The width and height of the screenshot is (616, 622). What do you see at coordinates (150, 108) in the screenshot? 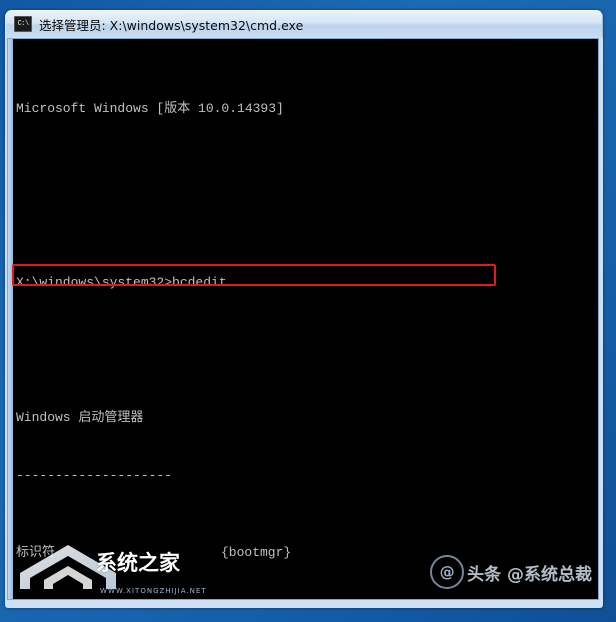
I see `output-line-version: Microsoft Windows [版本 10.0.14393]` at bounding box center [150, 108].